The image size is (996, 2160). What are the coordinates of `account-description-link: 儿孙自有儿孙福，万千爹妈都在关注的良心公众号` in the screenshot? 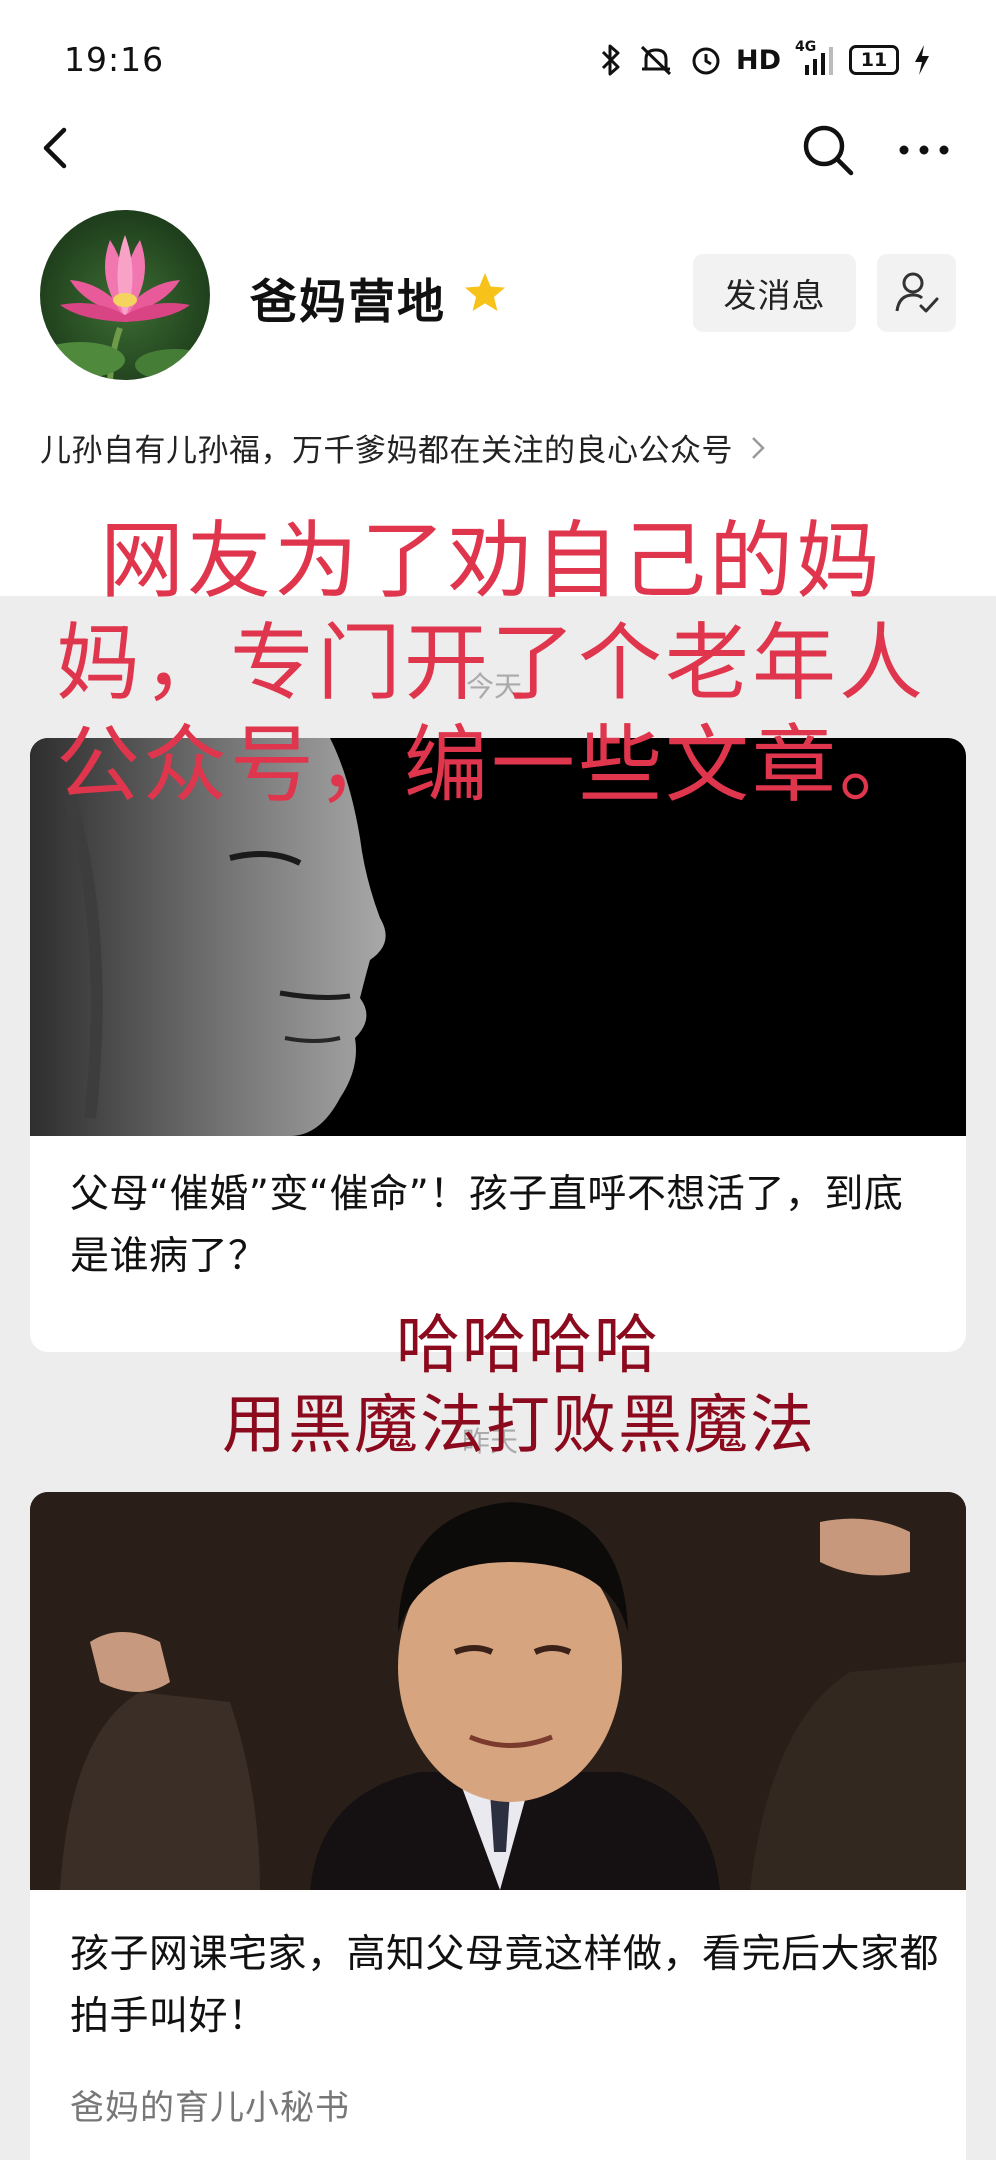 It's located at (403, 447).